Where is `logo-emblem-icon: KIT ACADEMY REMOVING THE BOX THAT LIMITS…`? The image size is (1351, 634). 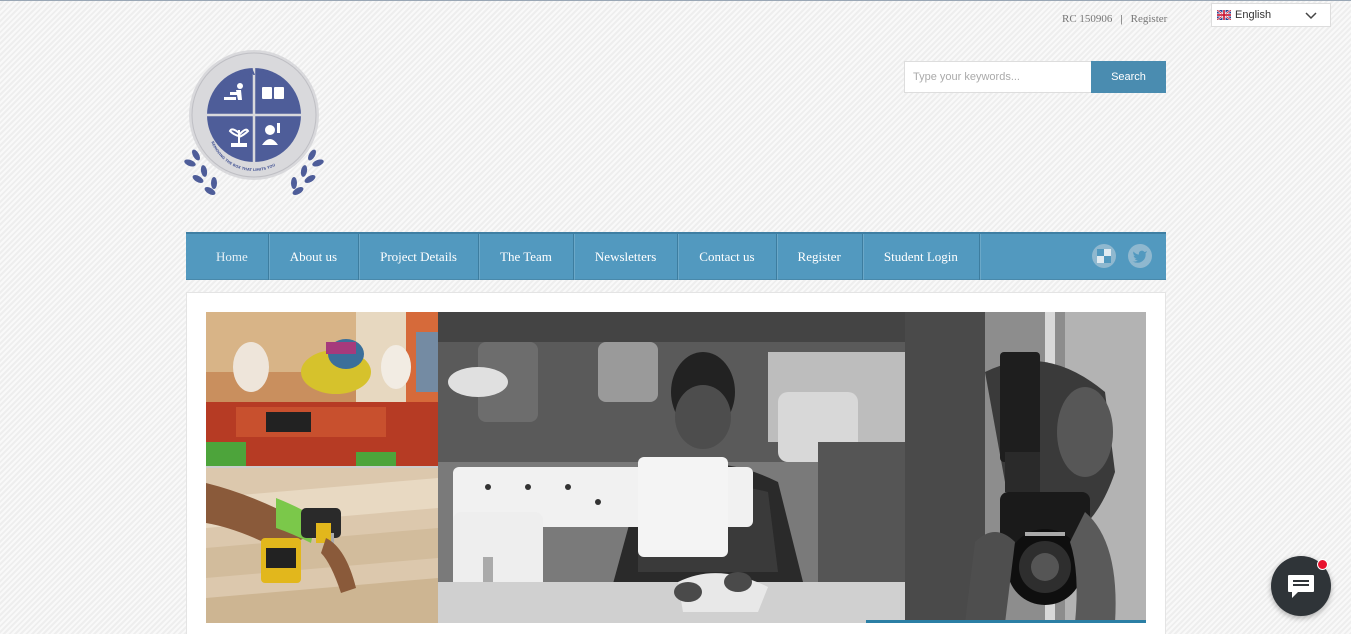 logo-emblem-icon: KIT ACADEMY REMOVING THE BOX THAT LIMITS… is located at coordinates (254, 122).